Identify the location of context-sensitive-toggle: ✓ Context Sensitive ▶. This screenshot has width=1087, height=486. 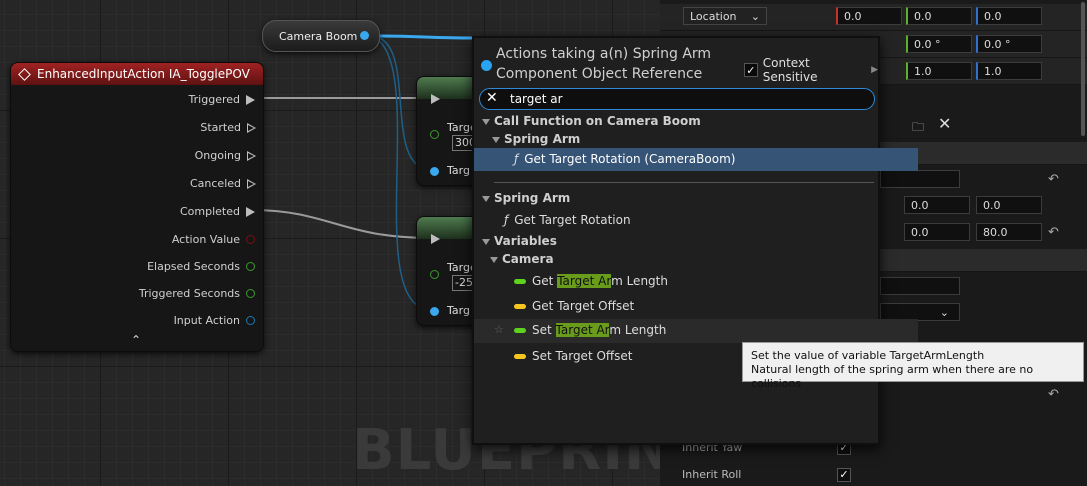
(811, 70).